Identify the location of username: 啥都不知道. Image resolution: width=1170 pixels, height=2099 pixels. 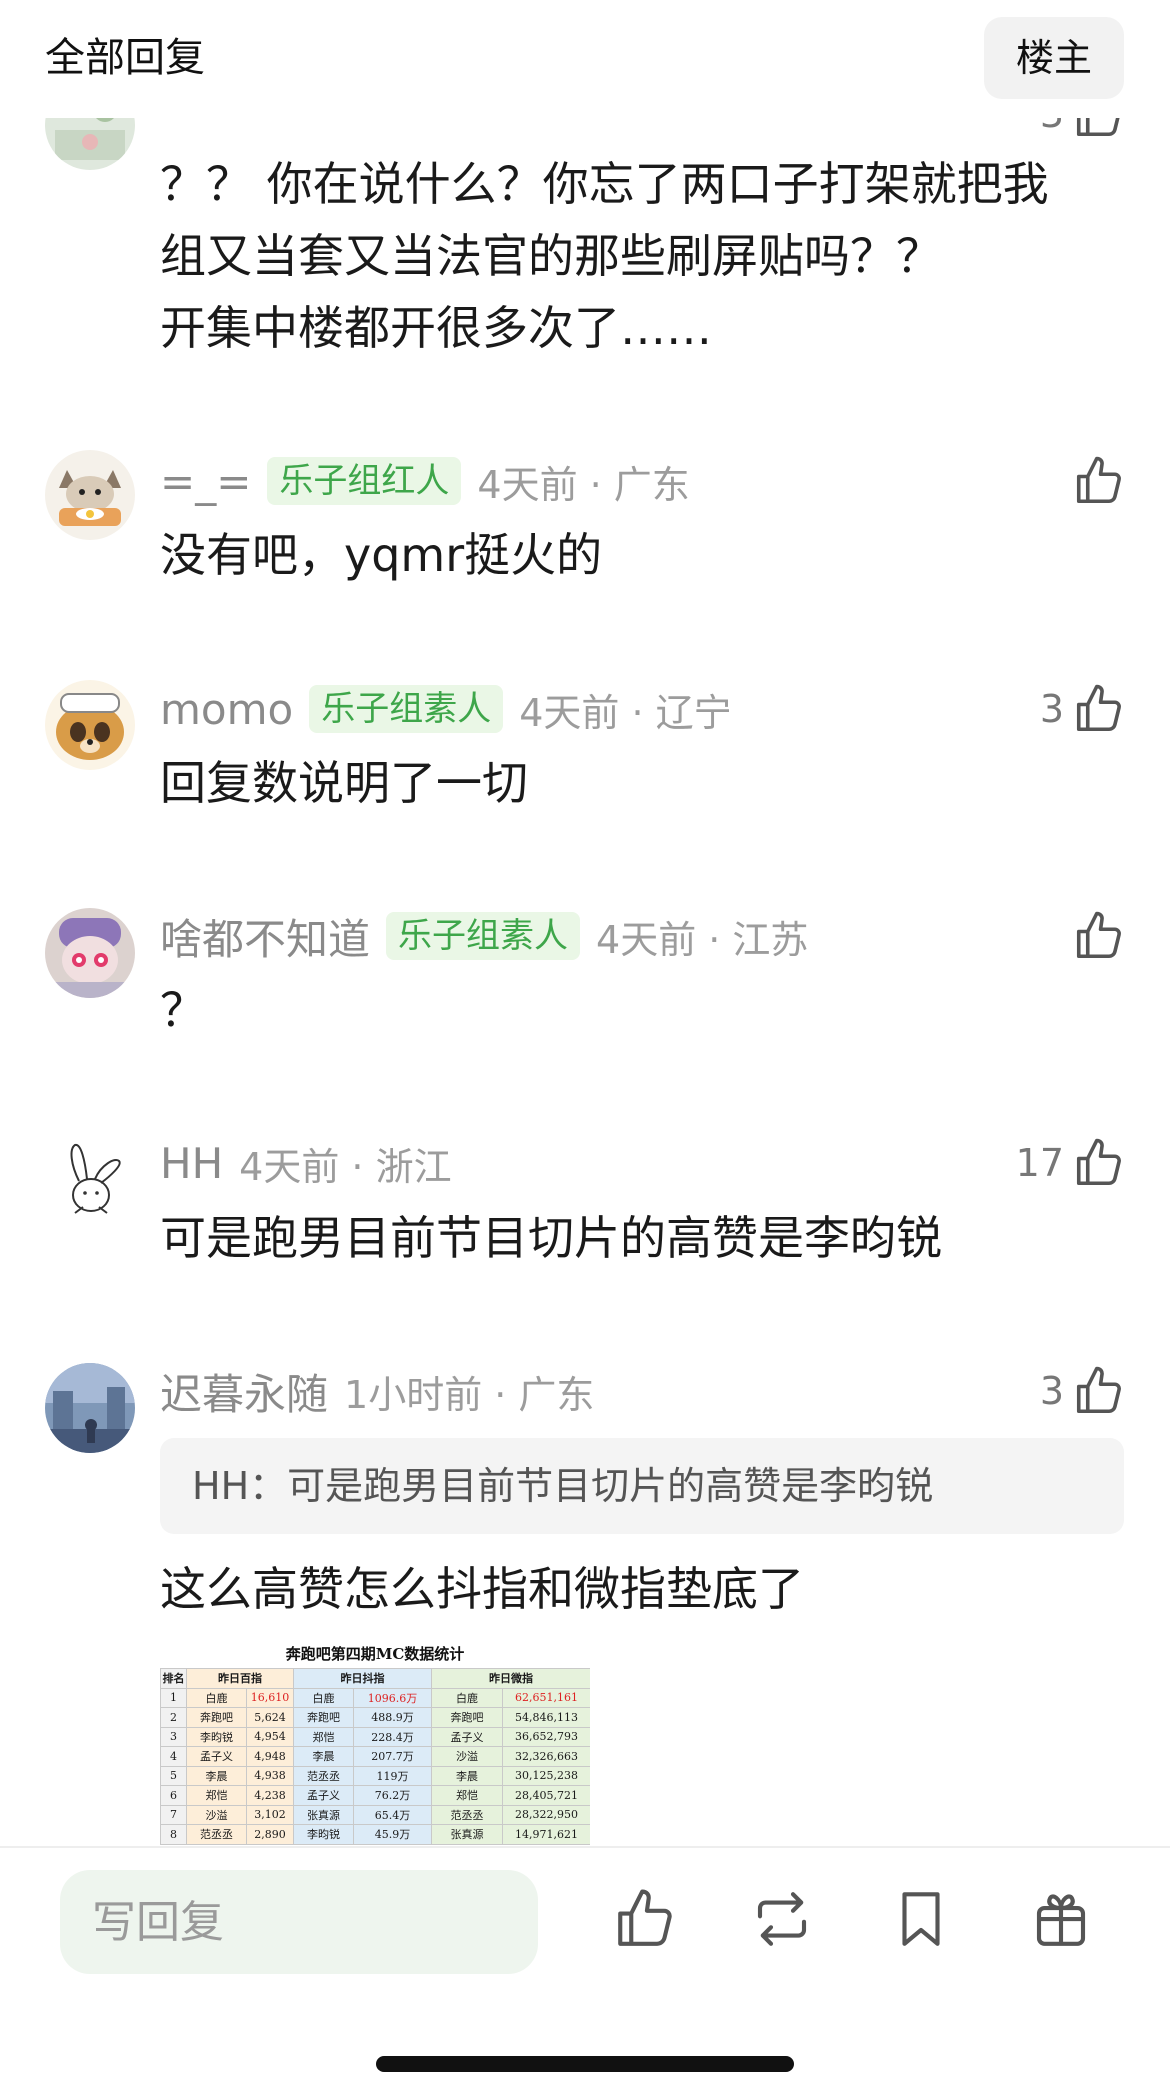
(265, 936).